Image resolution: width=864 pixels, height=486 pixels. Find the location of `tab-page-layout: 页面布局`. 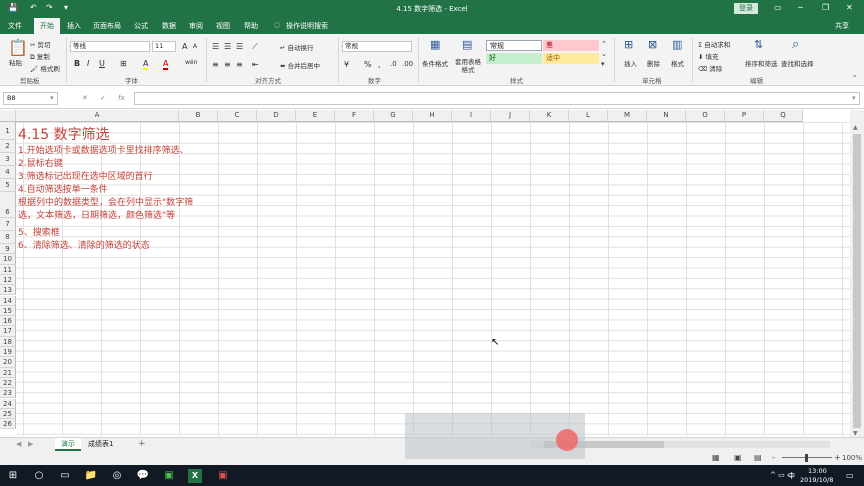

tab-page-layout: 页面布局 is located at coordinates (107, 26).